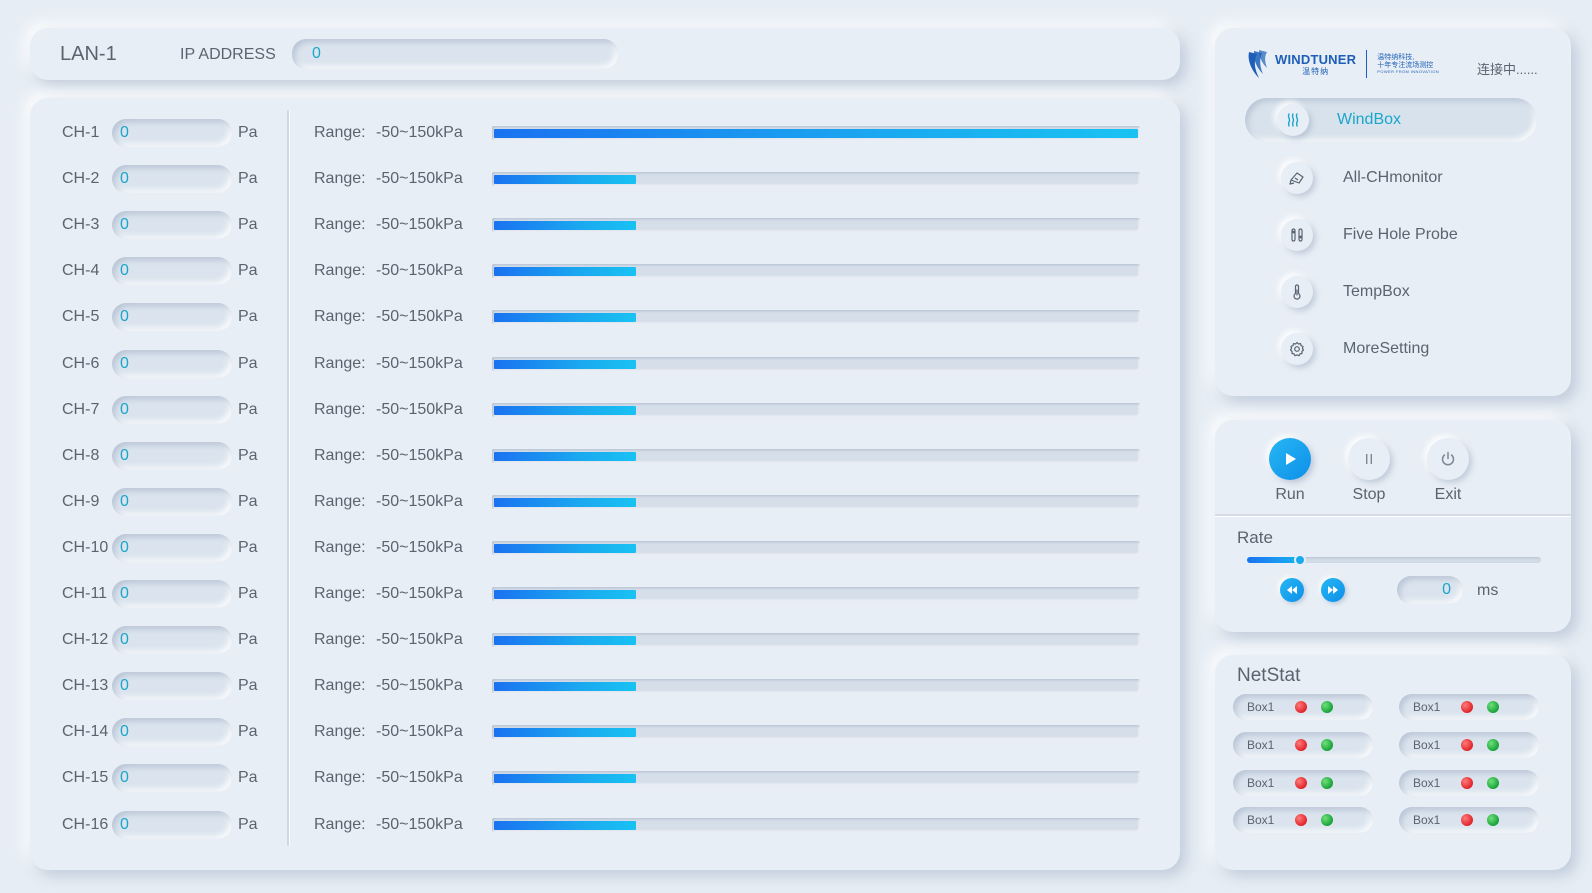 The height and width of the screenshot is (893, 1592). Describe the element at coordinates (1448, 494) in the screenshot. I see `exit-label: Exit` at that location.